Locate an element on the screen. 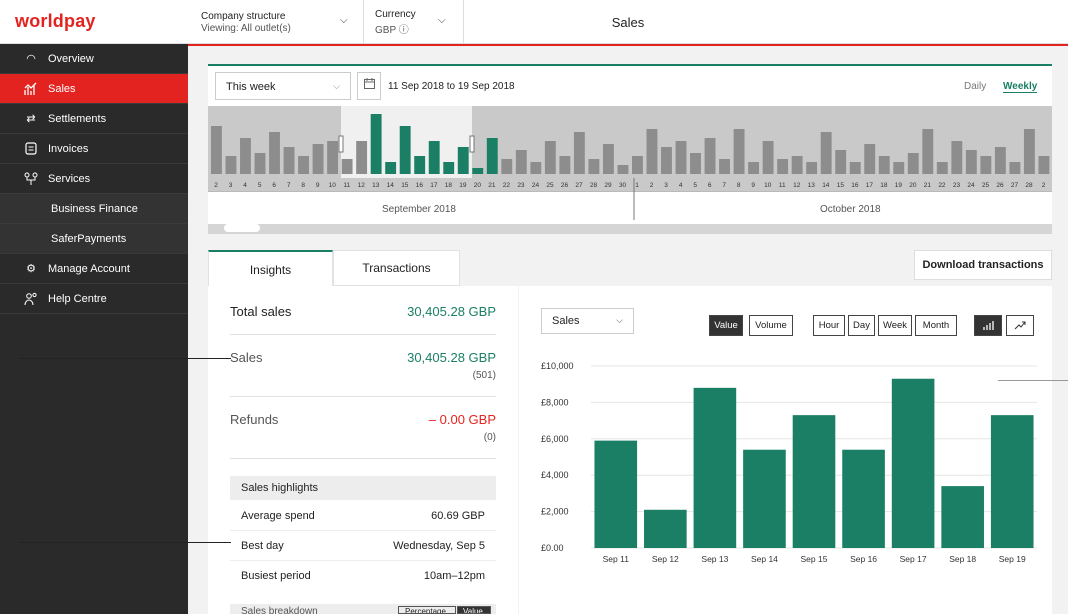 The image size is (1068, 614). sidebar-item-settlements: ⇄ Settlements is located at coordinates (94, 119).